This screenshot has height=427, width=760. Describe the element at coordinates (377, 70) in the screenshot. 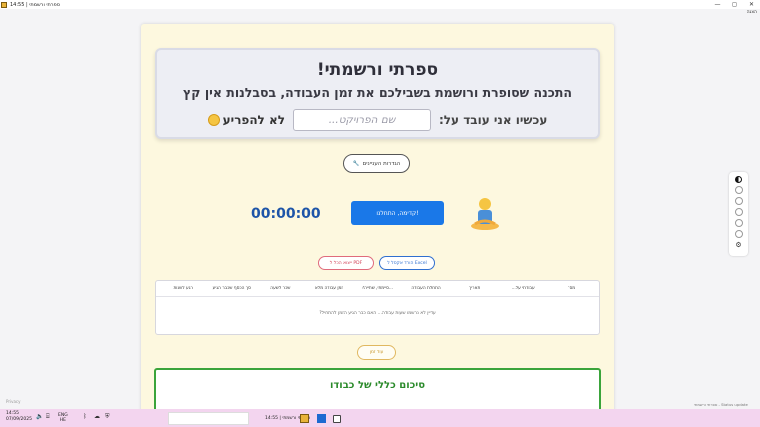

I see `app-title: ספרתי ורשמתי!` at that location.